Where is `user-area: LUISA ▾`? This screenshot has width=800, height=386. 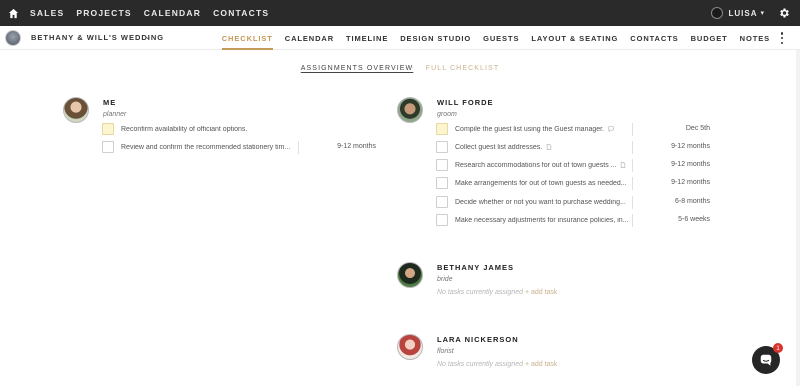
user-area: LUISA ▾ is located at coordinates (750, 13).